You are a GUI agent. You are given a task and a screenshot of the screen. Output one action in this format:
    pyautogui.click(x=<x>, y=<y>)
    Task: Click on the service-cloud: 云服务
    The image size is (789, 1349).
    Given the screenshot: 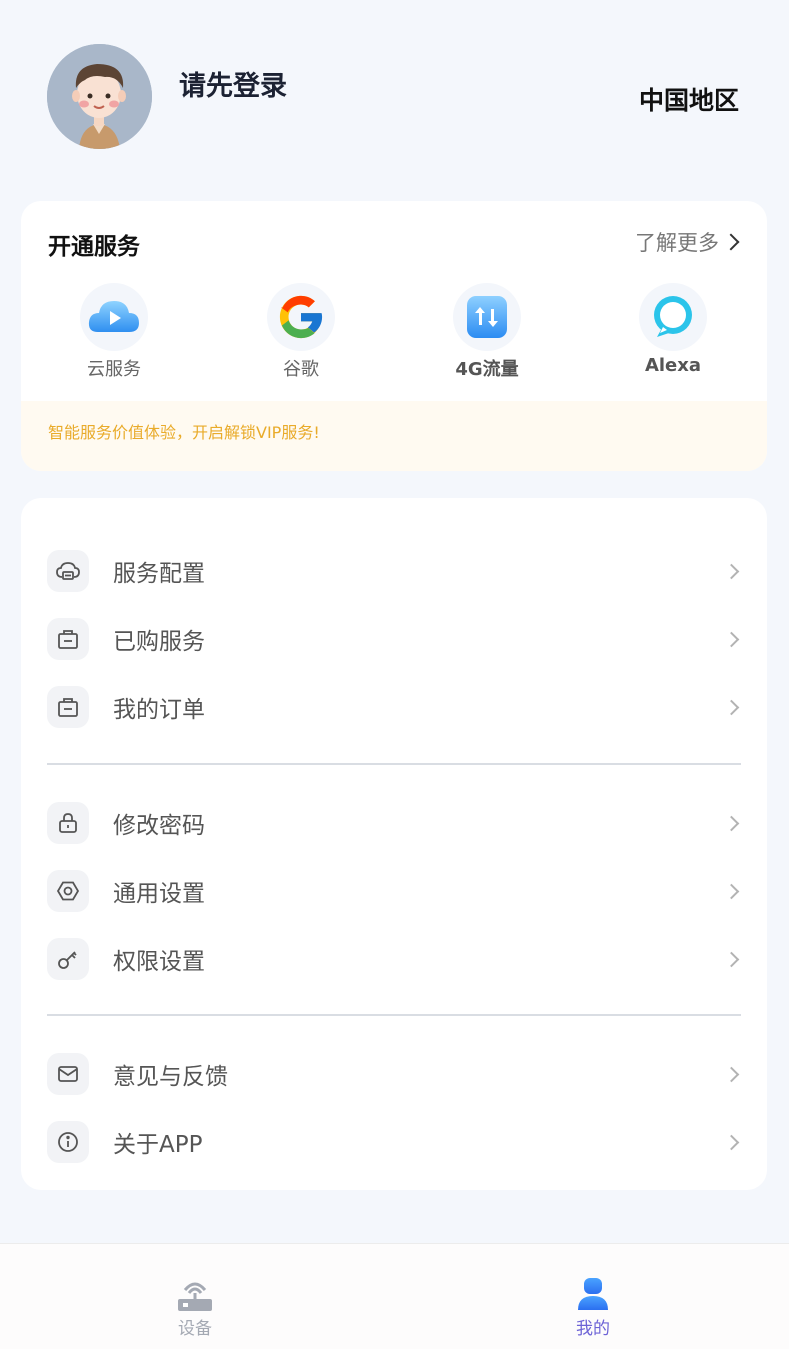 What is the action you would take?
    pyautogui.click(x=114, y=333)
    